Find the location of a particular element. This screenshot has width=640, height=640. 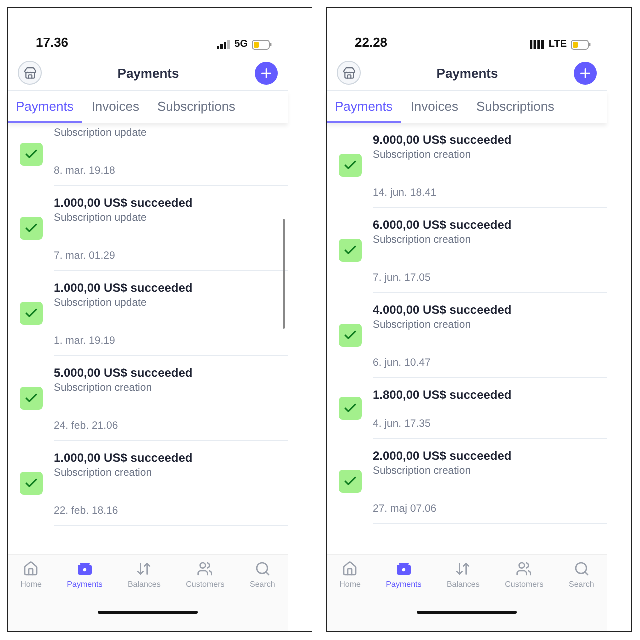

payment-date: 7. jun. 17.05 is located at coordinates (402, 278).